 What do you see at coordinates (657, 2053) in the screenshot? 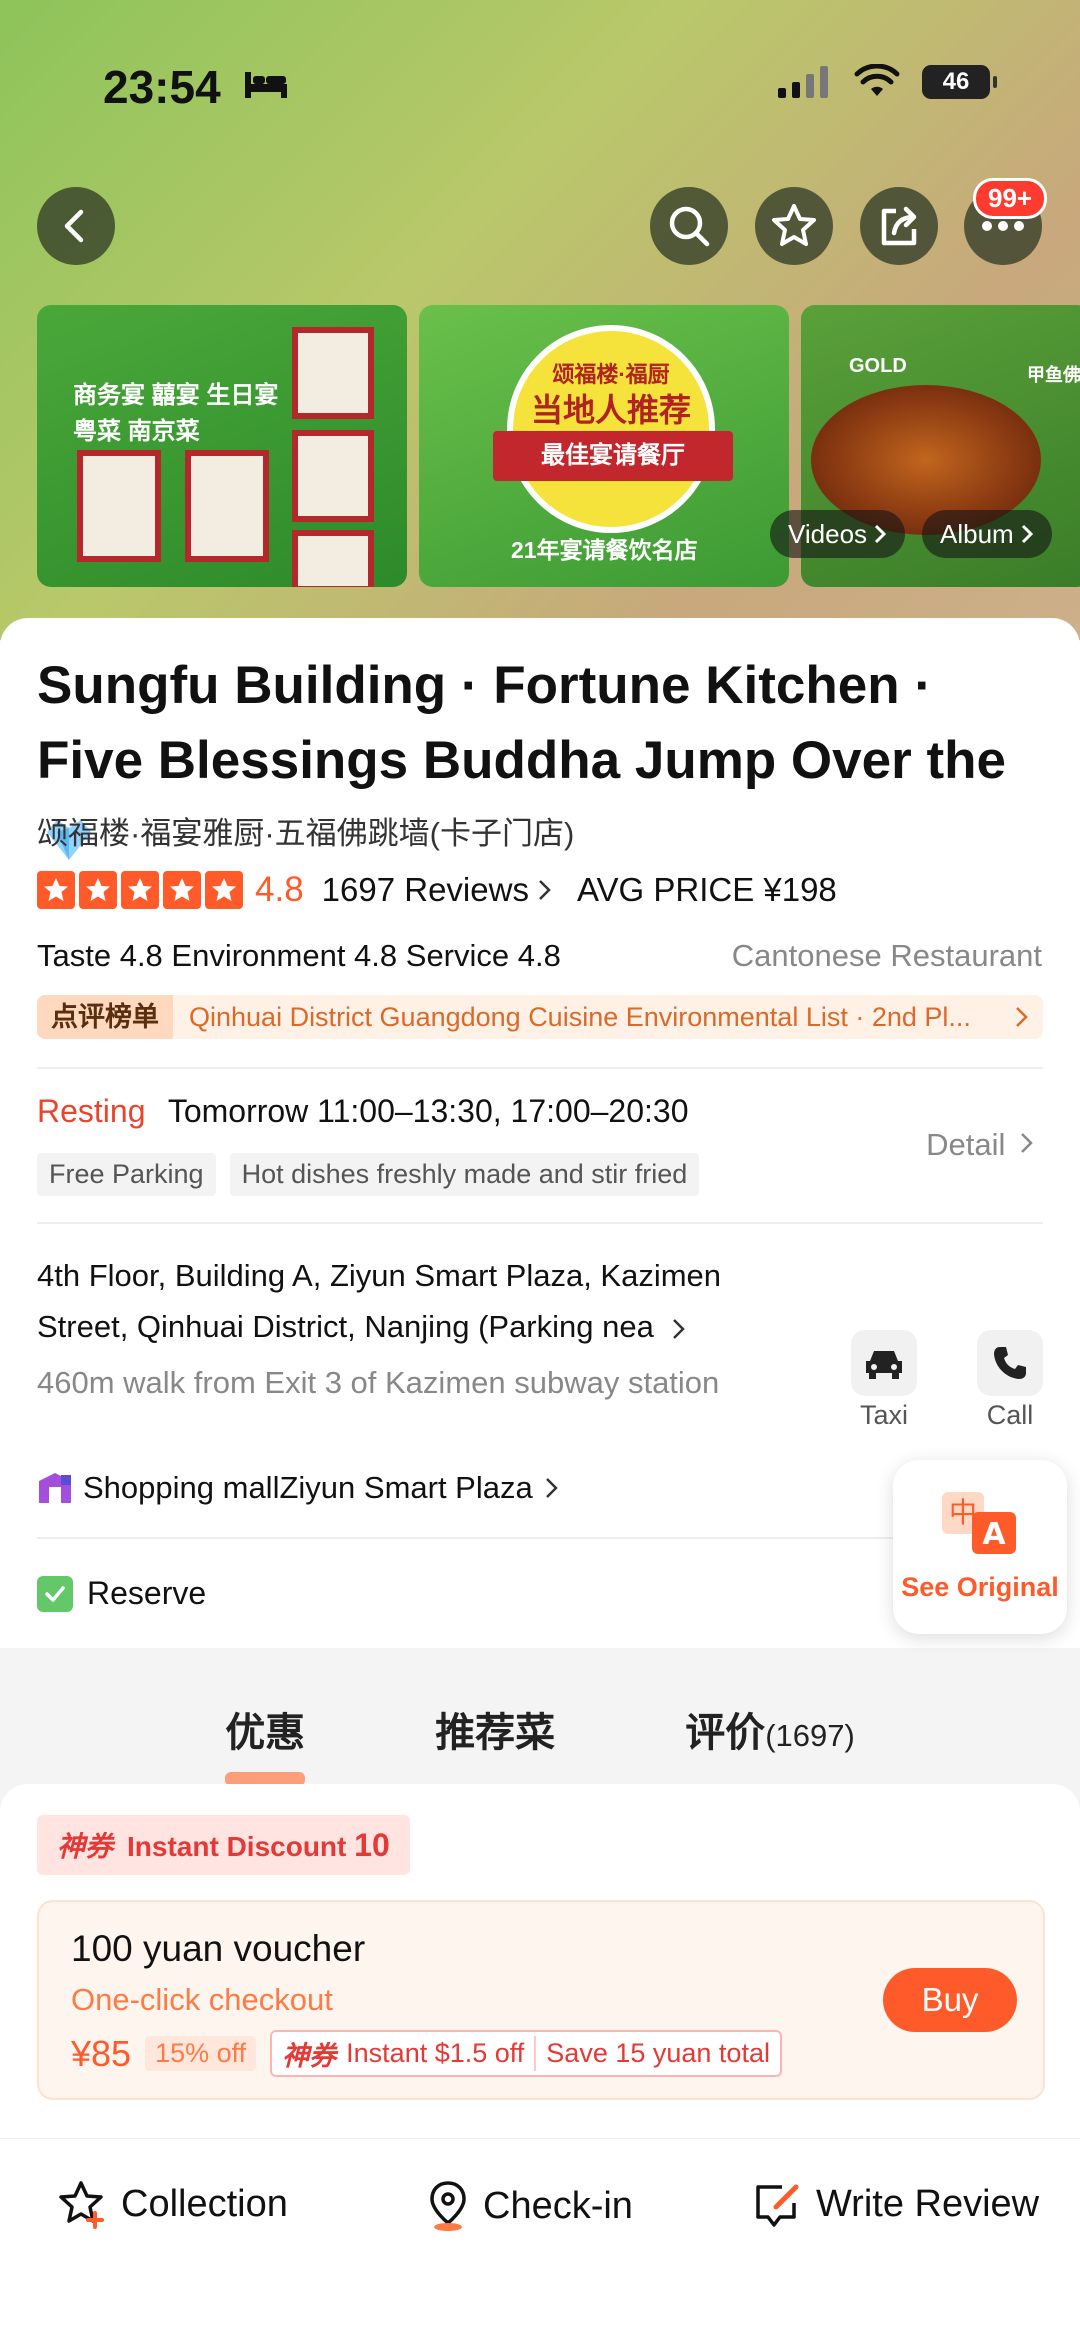
I see `promo-save: Save 15 yuan total` at bounding box center [657, 2053].